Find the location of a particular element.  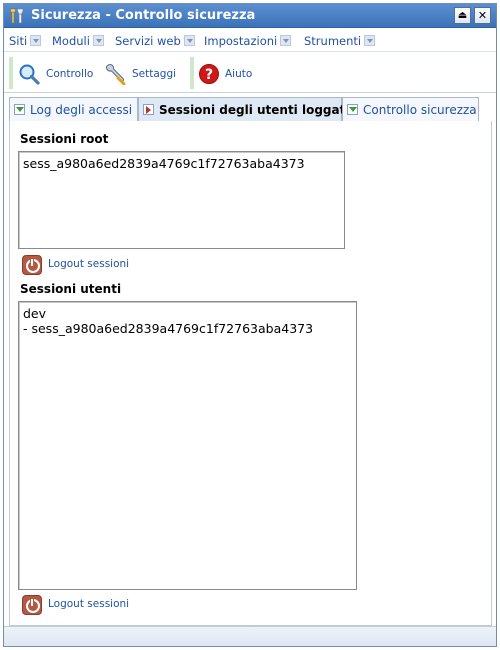

title-bar: Sicurezza - Controllo sicurezza ⏏ ✕ is located at coordinates (250, 16).